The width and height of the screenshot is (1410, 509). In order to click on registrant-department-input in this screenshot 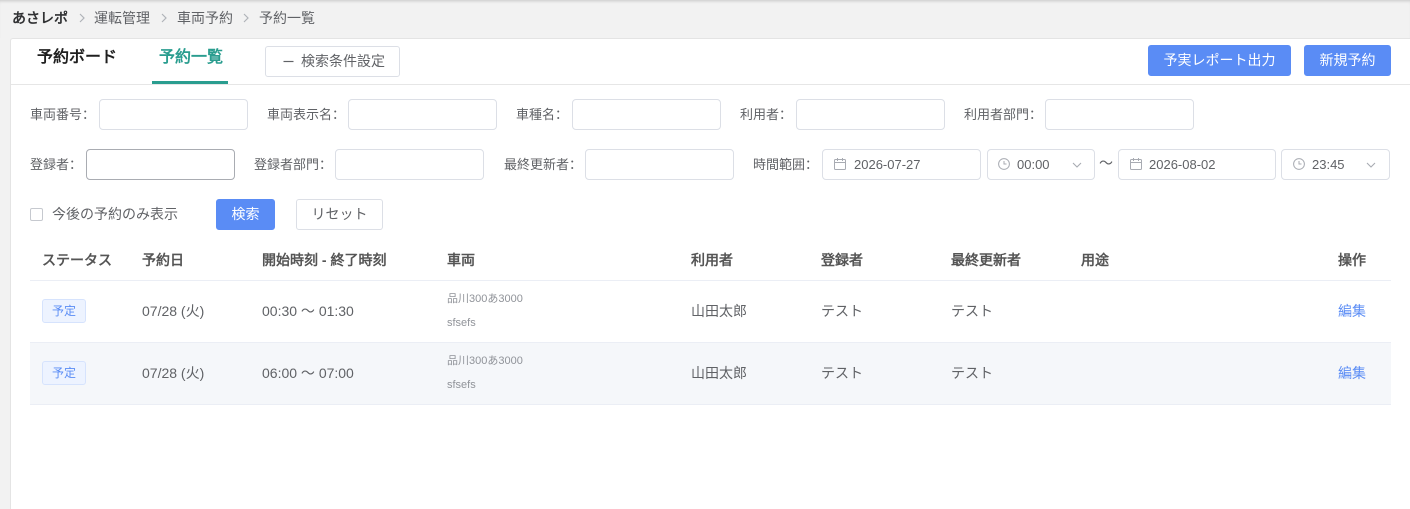, I will do `click(409, 164)`.